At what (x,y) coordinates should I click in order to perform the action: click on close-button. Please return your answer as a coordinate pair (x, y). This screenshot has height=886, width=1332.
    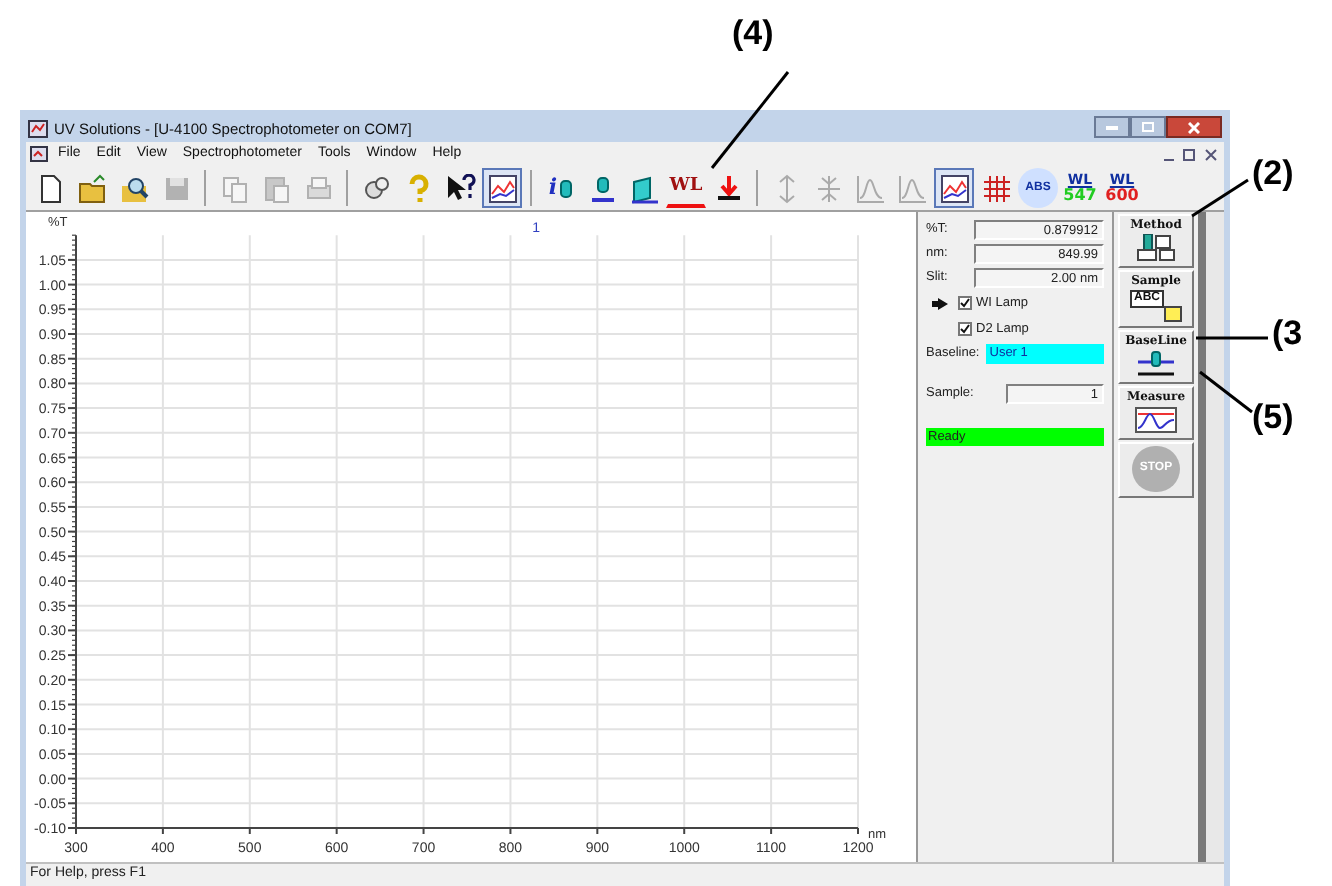
    Looking at the image, I should click on (1194, 127).